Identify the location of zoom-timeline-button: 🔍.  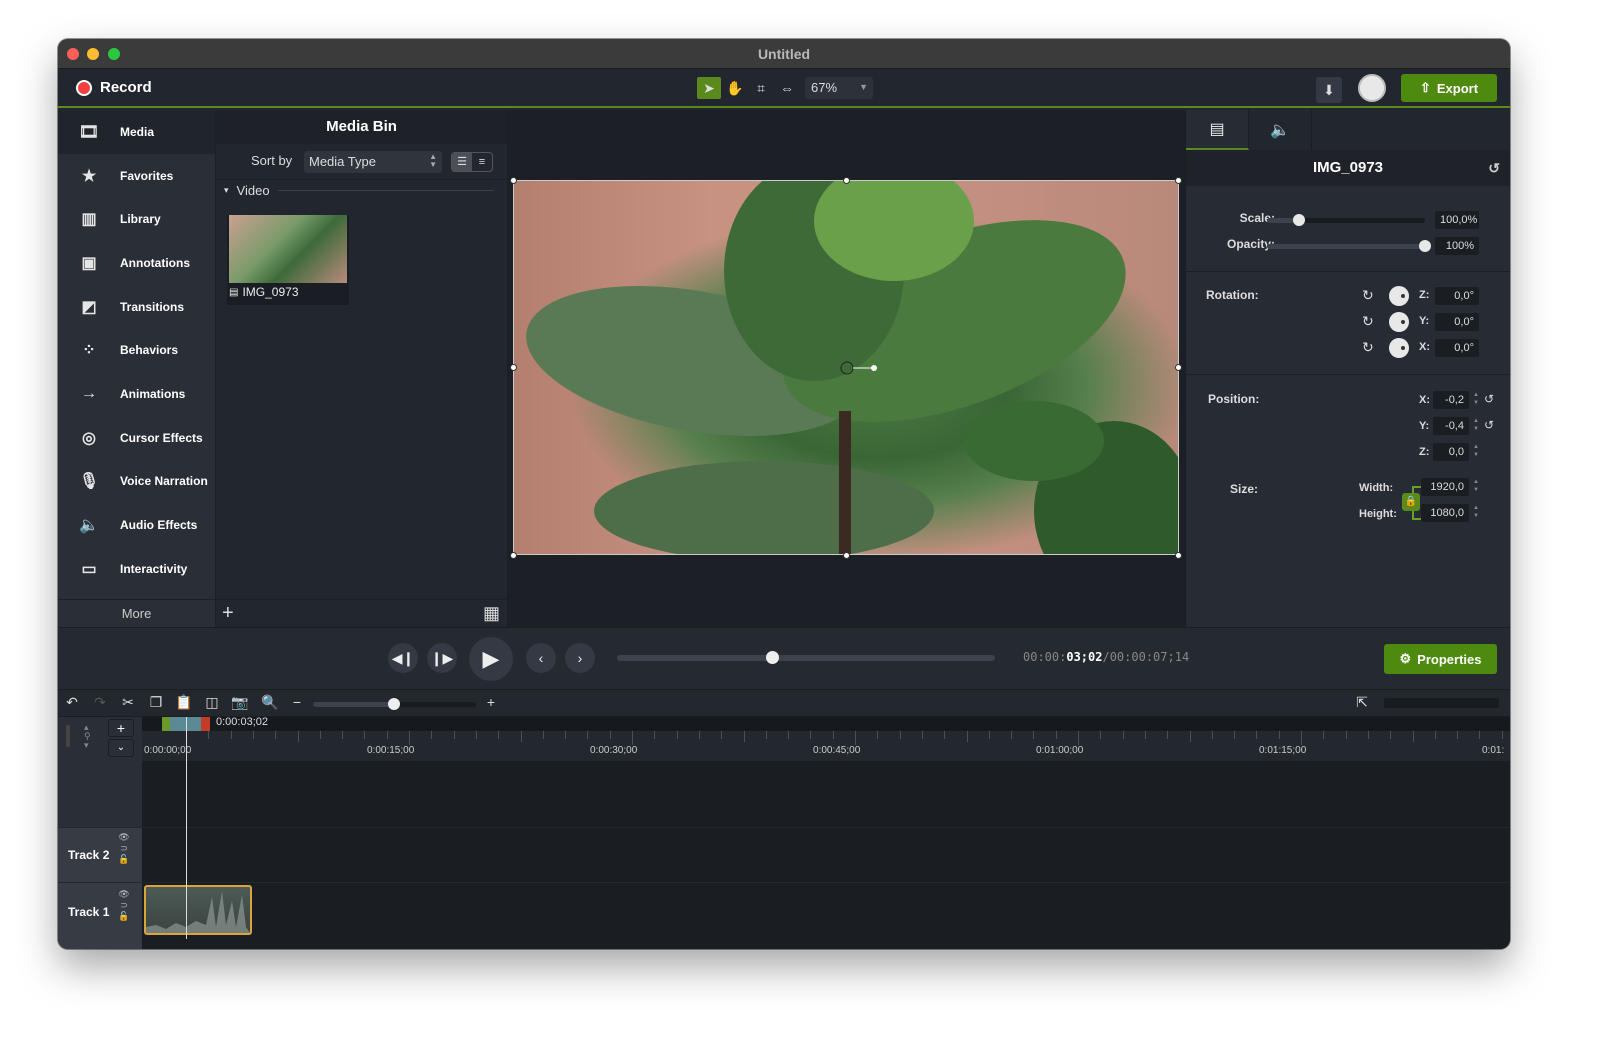
(270, 704).